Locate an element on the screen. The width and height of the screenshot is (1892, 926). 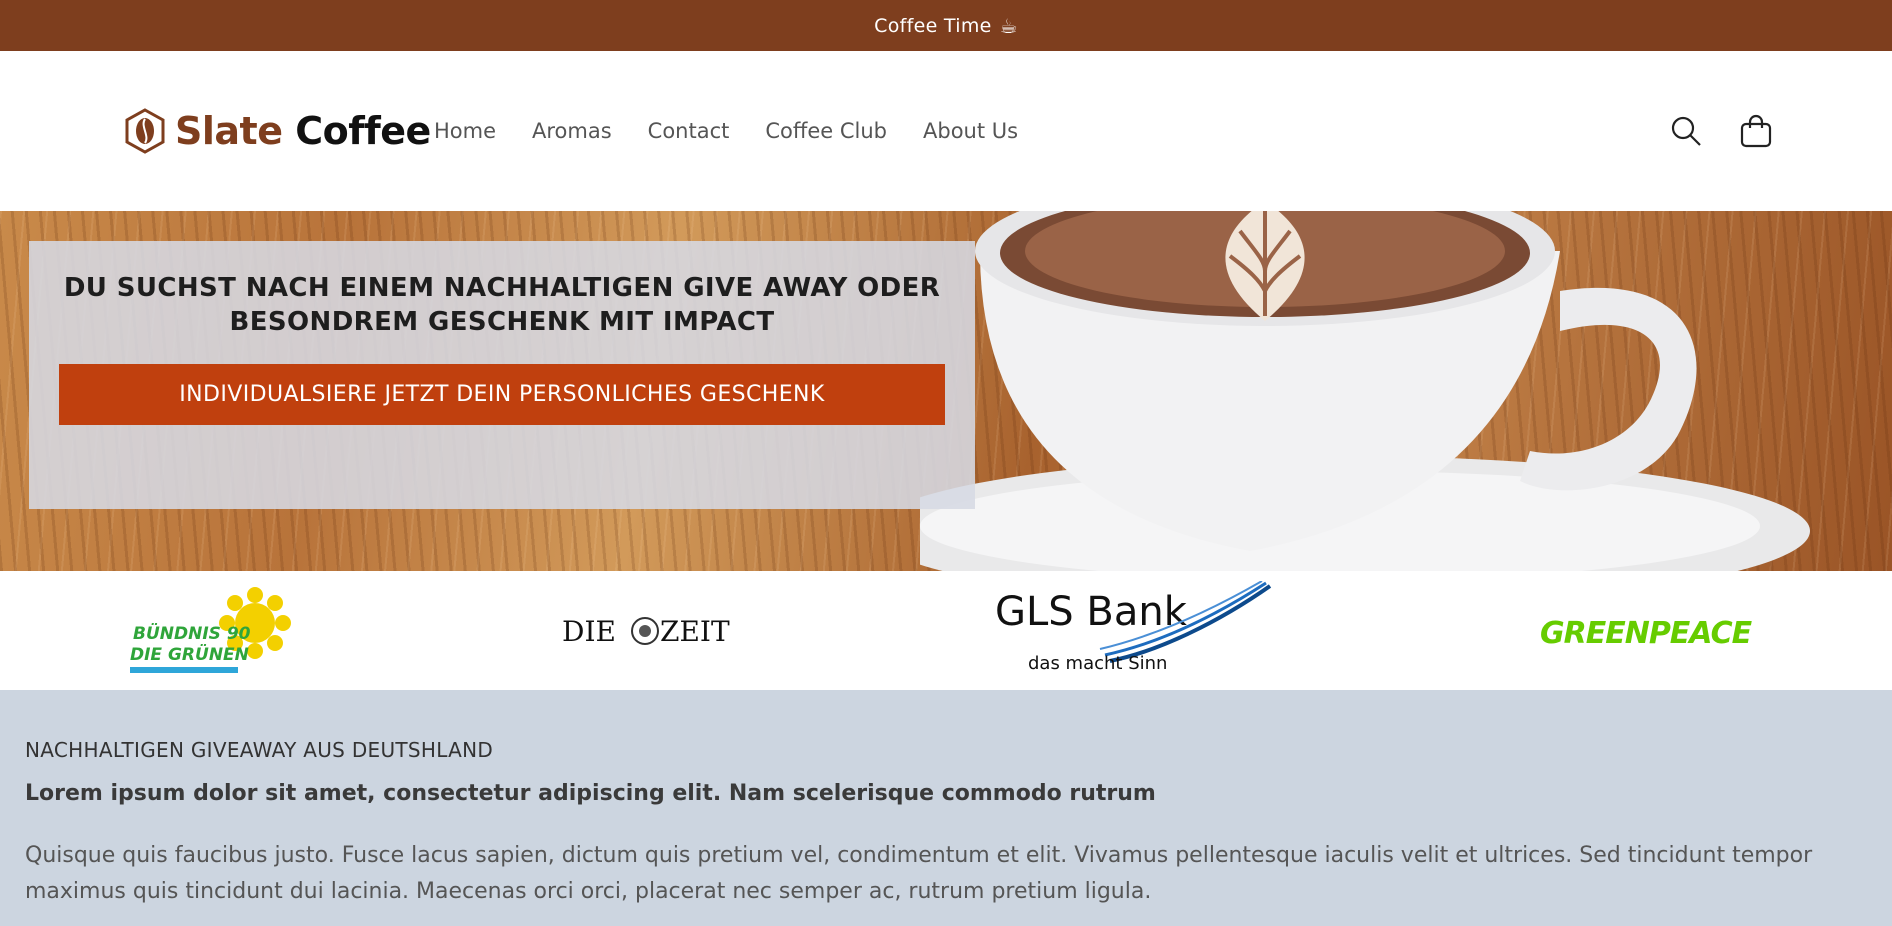
site-logo: Slate Coffee is located at coordinates (278, 131).